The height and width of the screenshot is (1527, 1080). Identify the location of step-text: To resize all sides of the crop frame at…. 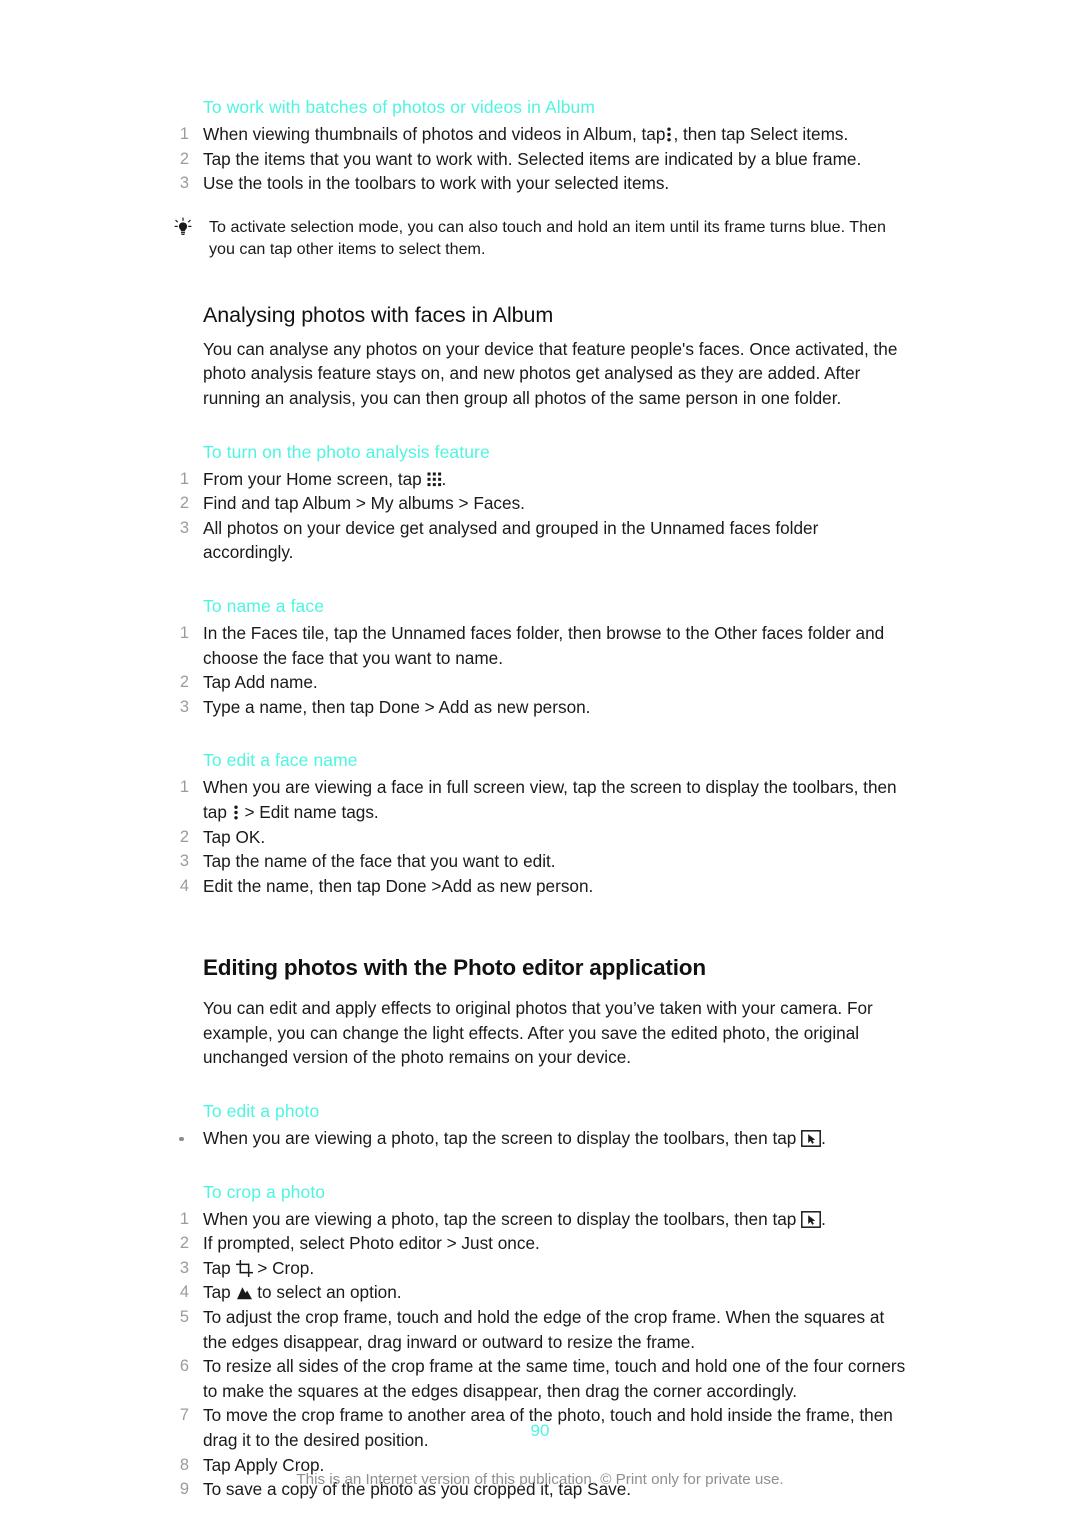
(554, 1378).